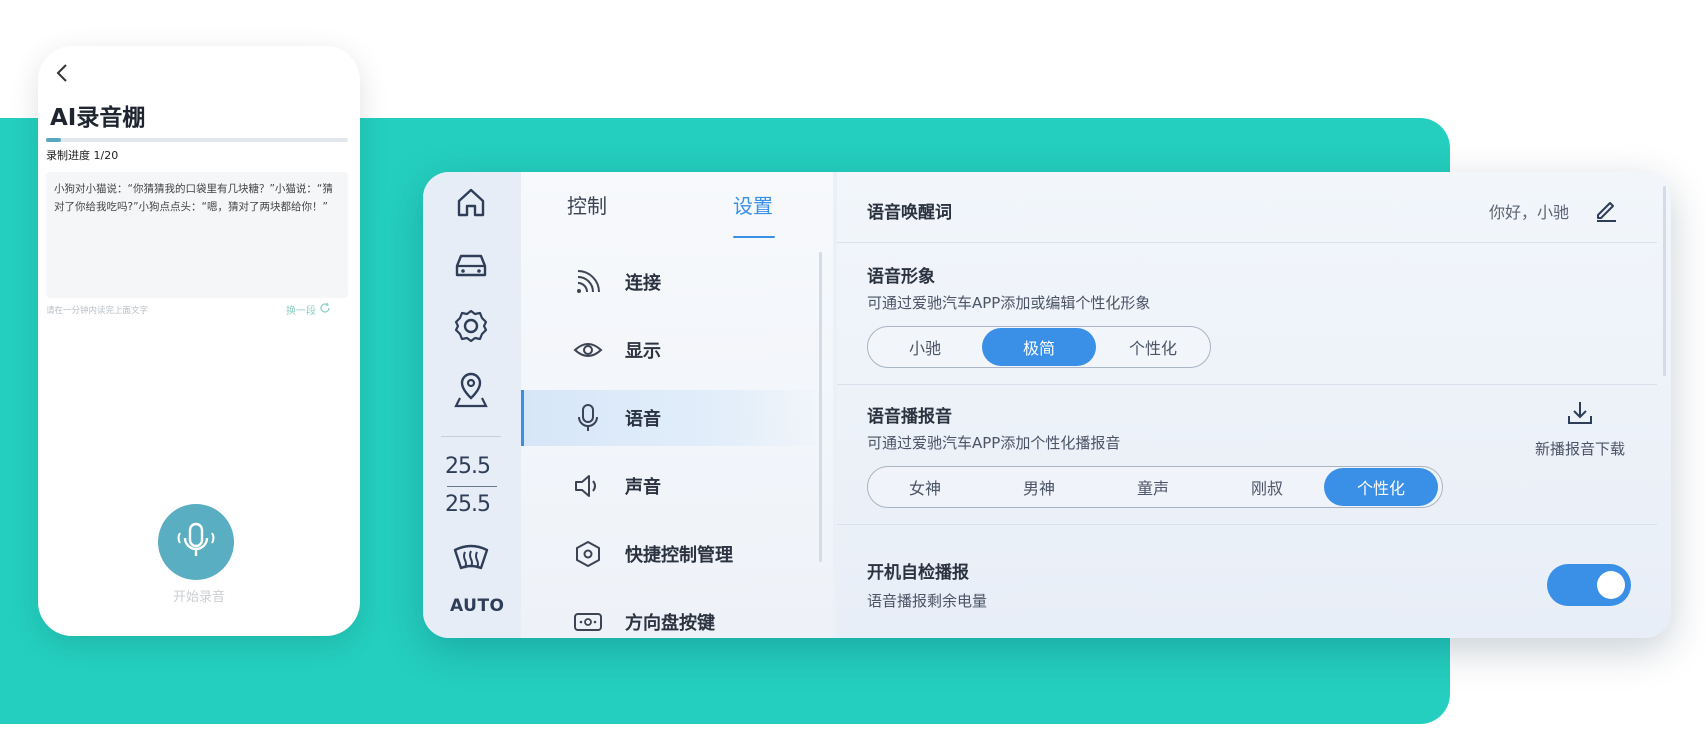 The image size is (1706, 732). Describe the element at coordinates (925, 347) in the screenshot. I see `avatar-option-xiaochi: 小驰` at that location.